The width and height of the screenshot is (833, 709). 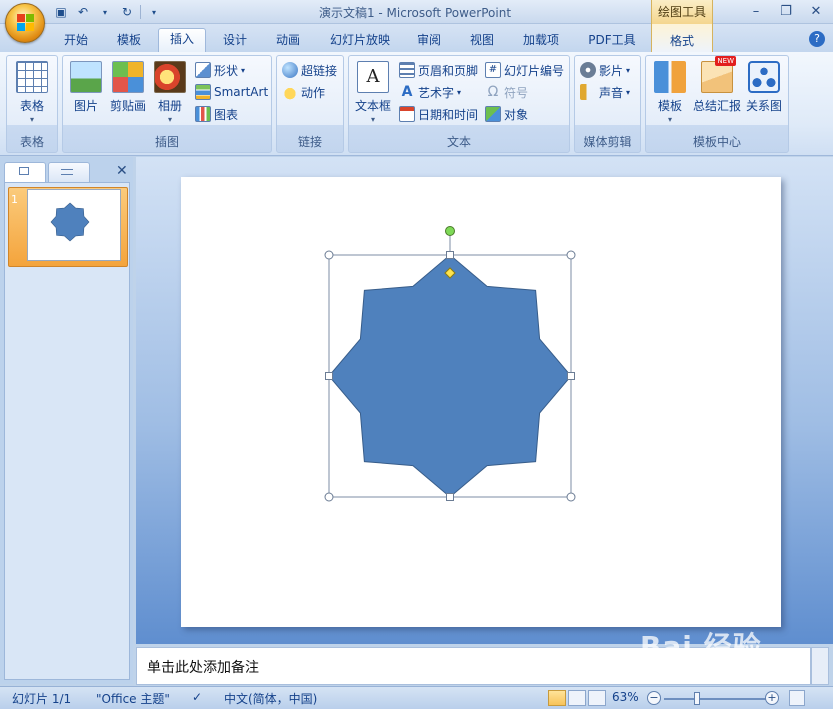 I want to click on chart-label: 图表, so click(x=226, y=114).